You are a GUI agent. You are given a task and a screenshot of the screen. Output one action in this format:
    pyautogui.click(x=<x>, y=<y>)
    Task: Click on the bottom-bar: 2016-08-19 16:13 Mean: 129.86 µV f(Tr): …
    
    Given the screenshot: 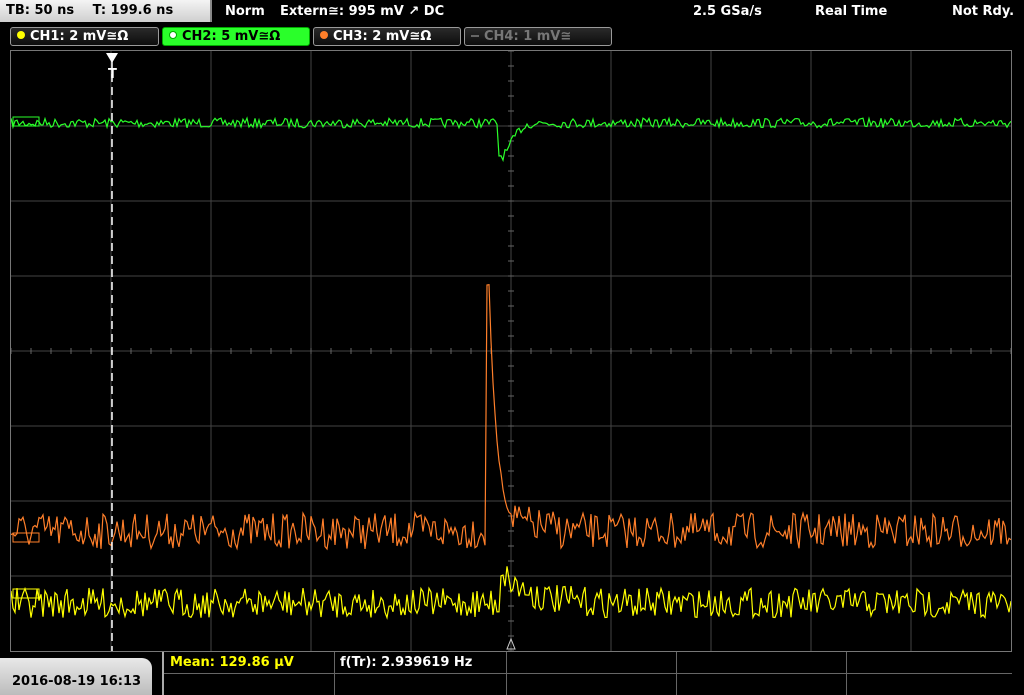 What is the action you would take?
    pyautogui.click(x=512, y=673)
    